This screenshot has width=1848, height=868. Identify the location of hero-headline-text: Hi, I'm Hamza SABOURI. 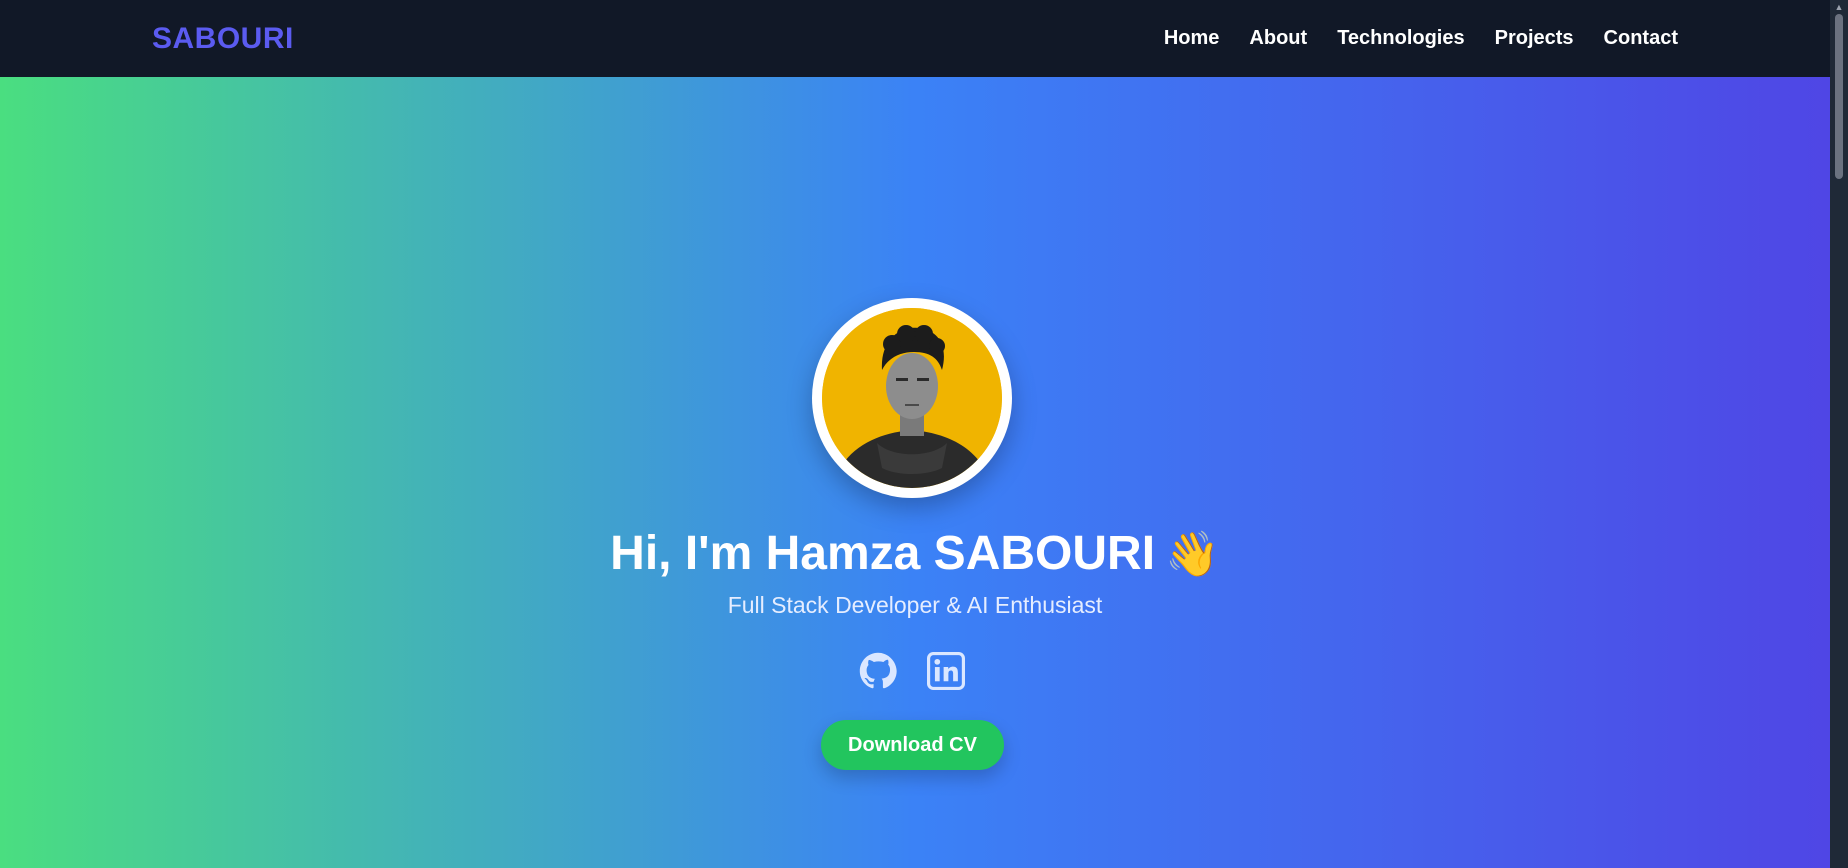
(883, 553).